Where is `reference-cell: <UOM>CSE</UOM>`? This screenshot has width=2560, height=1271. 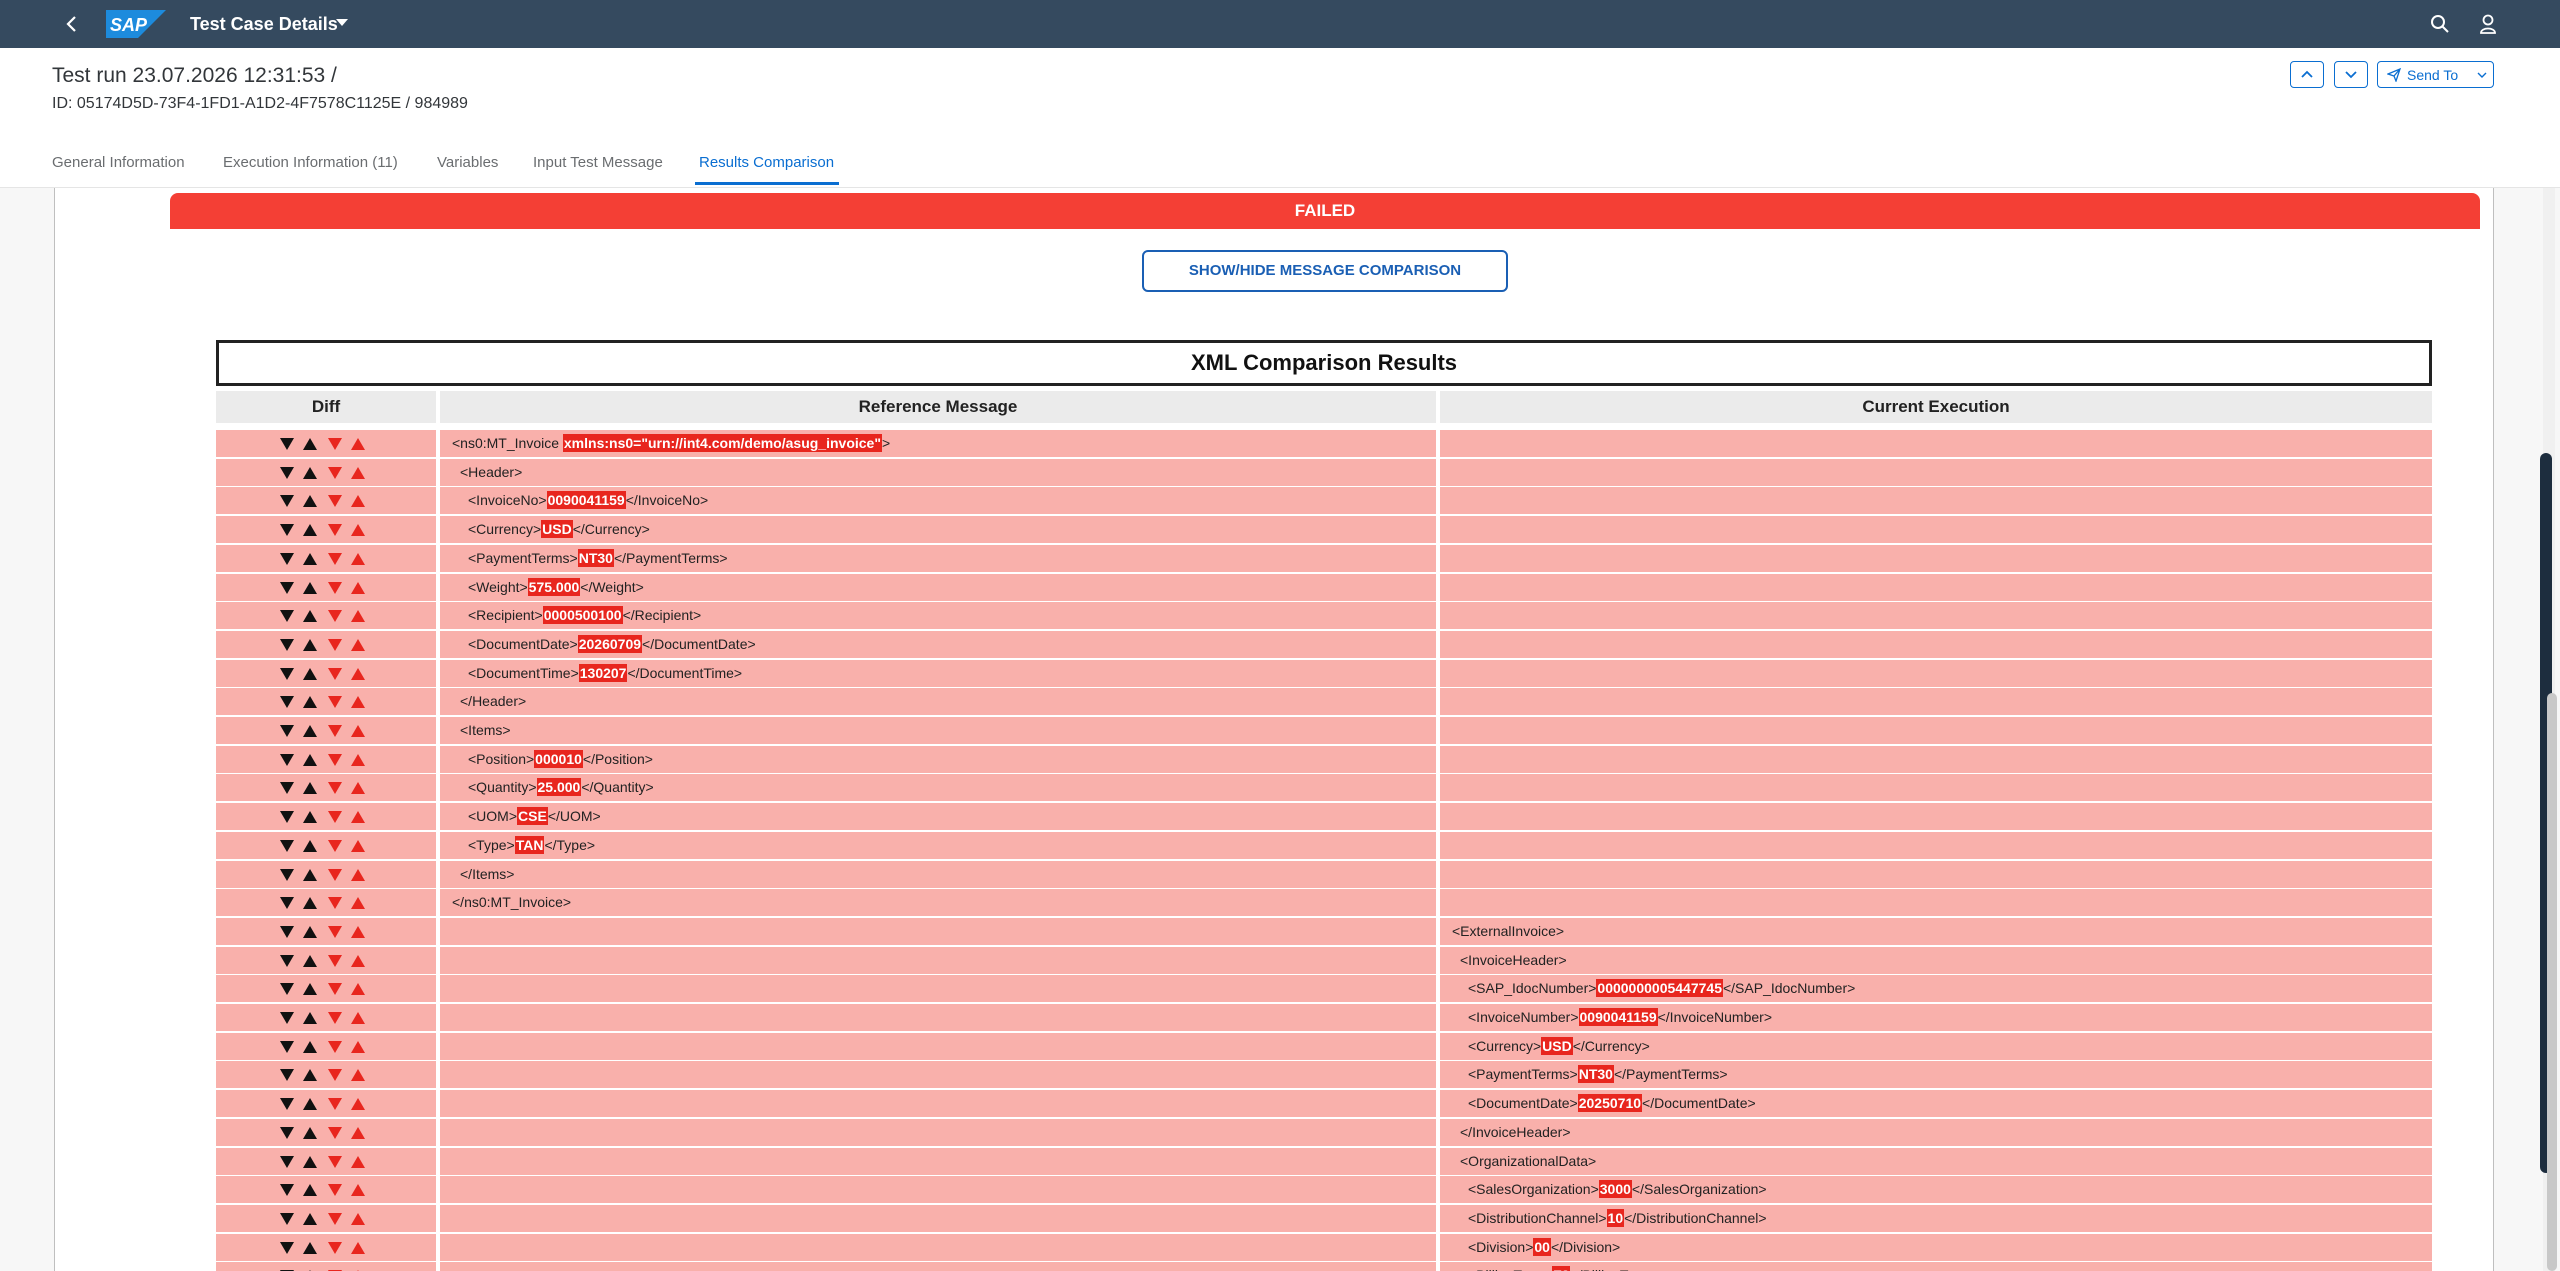 reference-cell: <UOM>CSE</UOM> is located at coordinates (938, 816).